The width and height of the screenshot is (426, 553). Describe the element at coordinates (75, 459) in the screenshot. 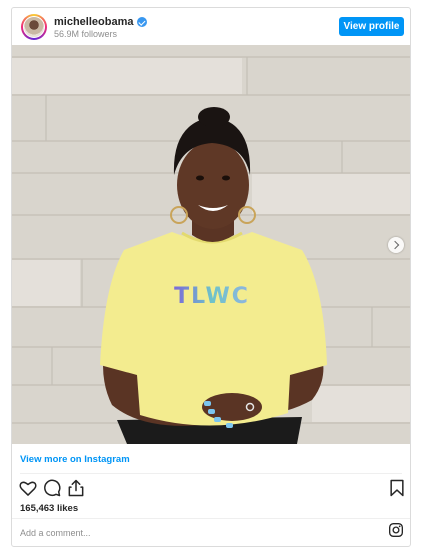

I see `view-more-link: View more on Instagram` at that location.